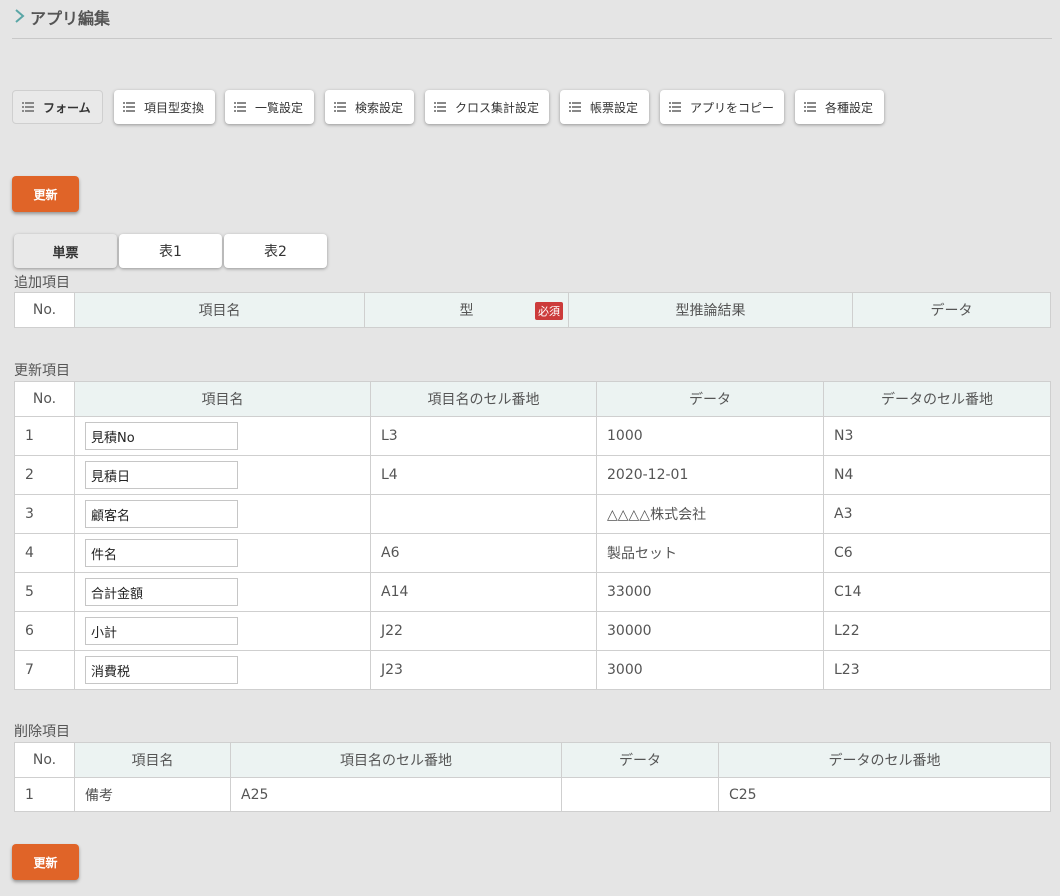 This screenshot has width=1060, height=896. What do you see at coordinates (483, 592) in the screenshot?
I see `name-cell-address: A14` at bounding box center [483, 592].